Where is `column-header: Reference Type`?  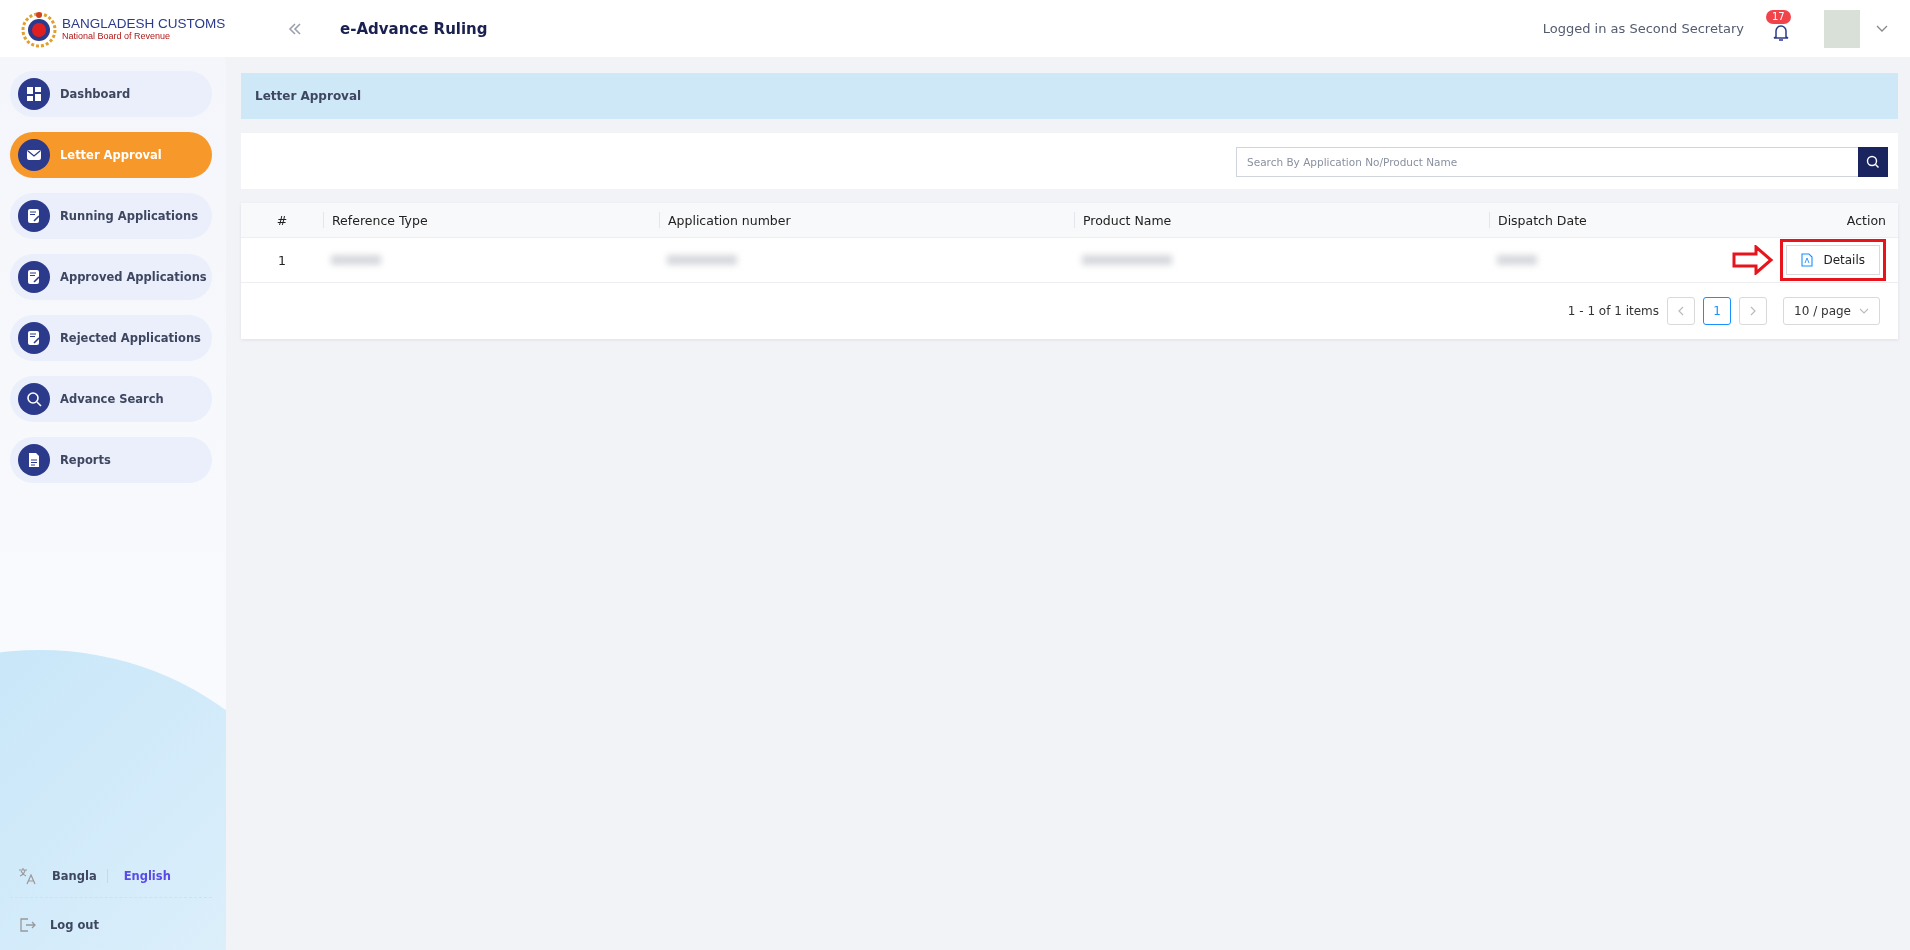
column-header: Reference Type is located at coordinates (491, 220).